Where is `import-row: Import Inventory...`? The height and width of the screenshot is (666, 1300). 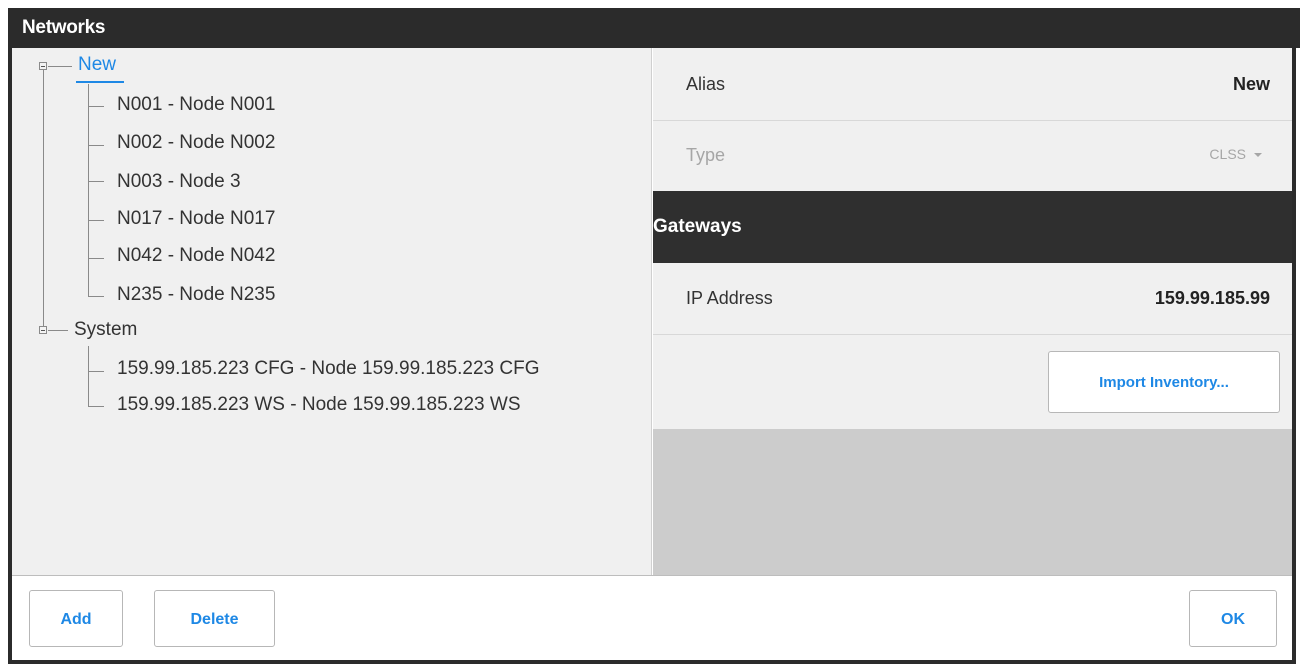 import-row: Import Inventory... is located at coordinates (972, 382).